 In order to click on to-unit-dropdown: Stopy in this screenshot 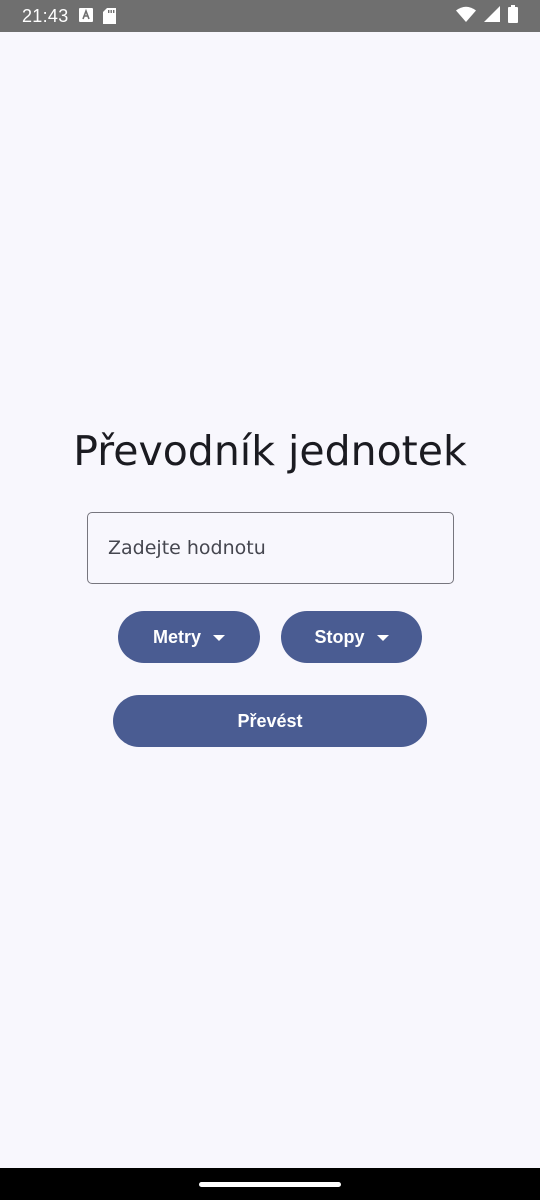, I will do `click(351, 637)`.